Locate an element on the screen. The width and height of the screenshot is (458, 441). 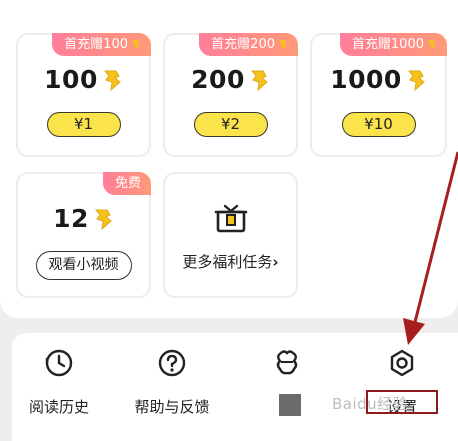
badge-label: 首充赠200 is located at coordinates (243, 44).